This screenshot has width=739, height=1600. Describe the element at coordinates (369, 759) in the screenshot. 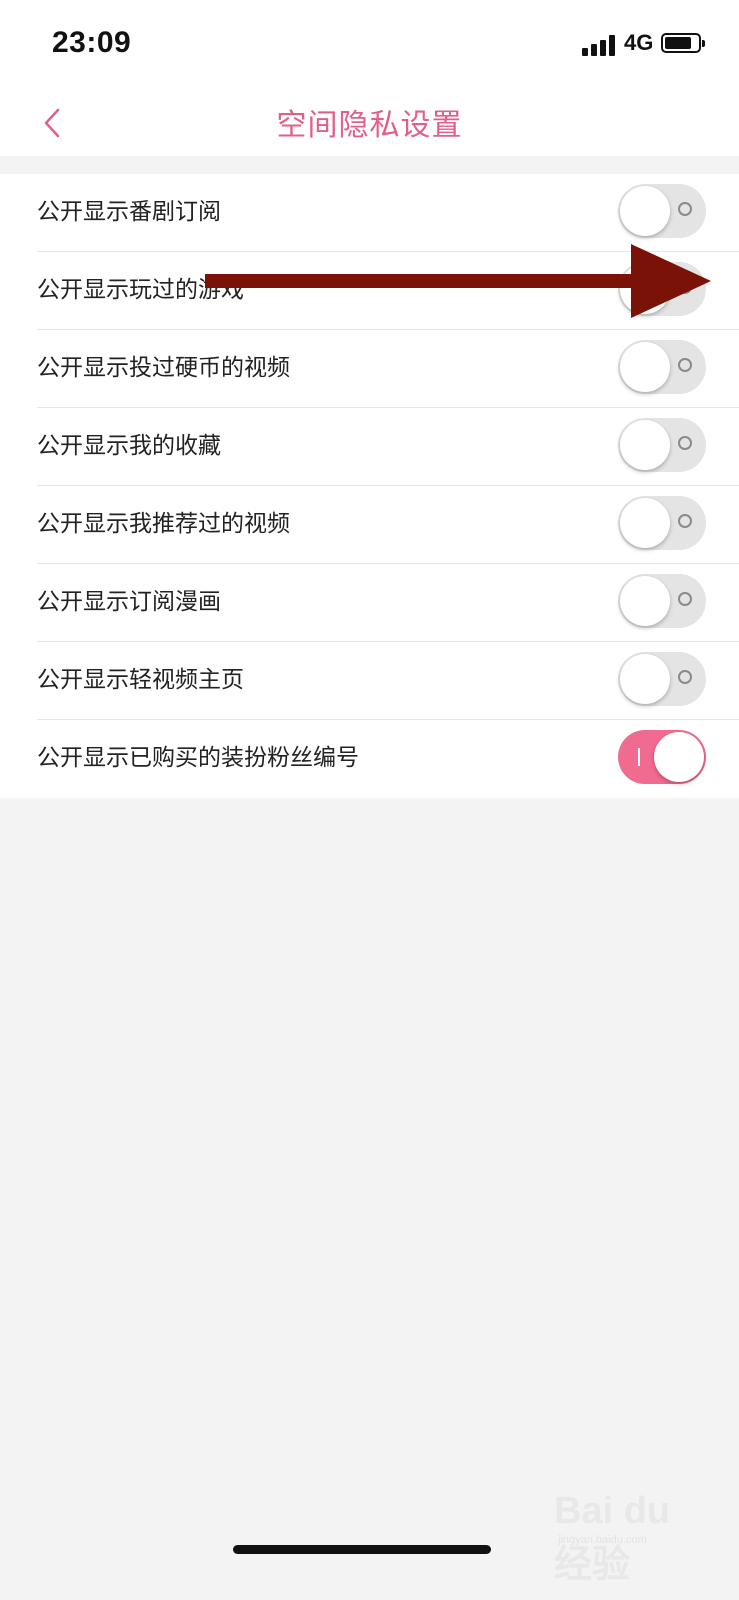

I see `setting-row: 公开显示已购买的装扮粉丝编号` at that location.